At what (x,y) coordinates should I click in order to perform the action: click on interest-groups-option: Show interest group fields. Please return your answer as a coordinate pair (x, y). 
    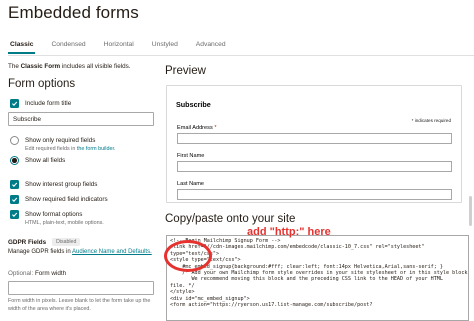
    Looking at the image, I should click on (53, 184).